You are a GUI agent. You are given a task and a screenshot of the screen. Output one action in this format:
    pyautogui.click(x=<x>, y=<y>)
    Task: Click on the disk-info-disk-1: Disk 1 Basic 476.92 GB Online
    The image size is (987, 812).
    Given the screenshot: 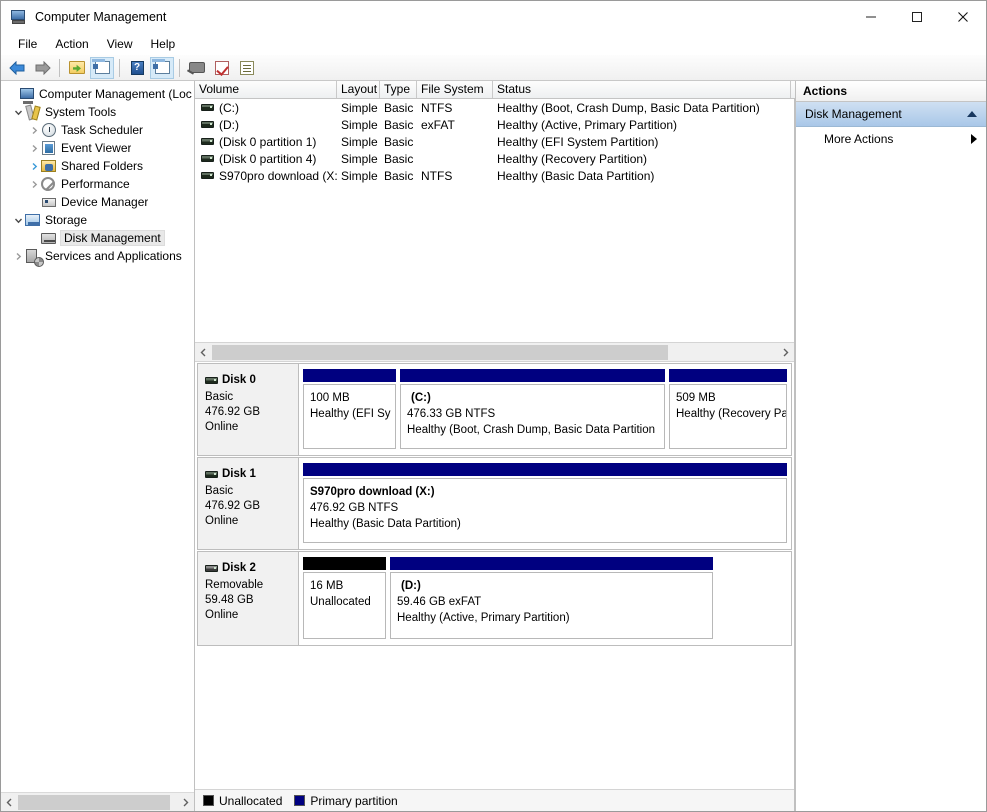 What is the action you would take?
    pyautogui.click(x=248, y=503)
    